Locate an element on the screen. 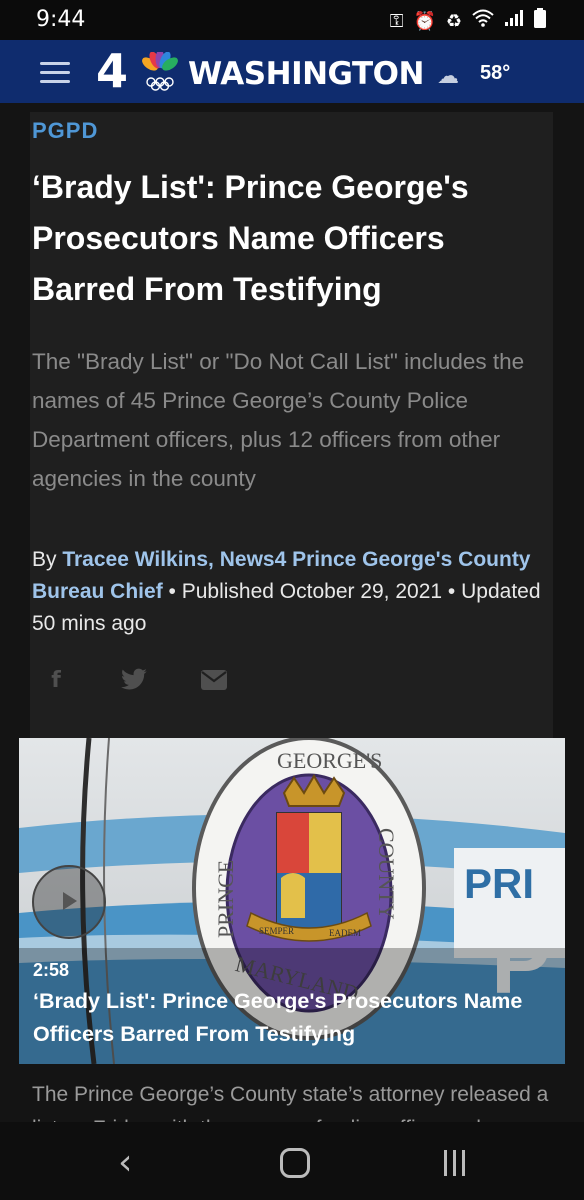 The width and height of the screenshot is (584, 1200). back-icon: ‹ is located at coordinates (125, 1162).